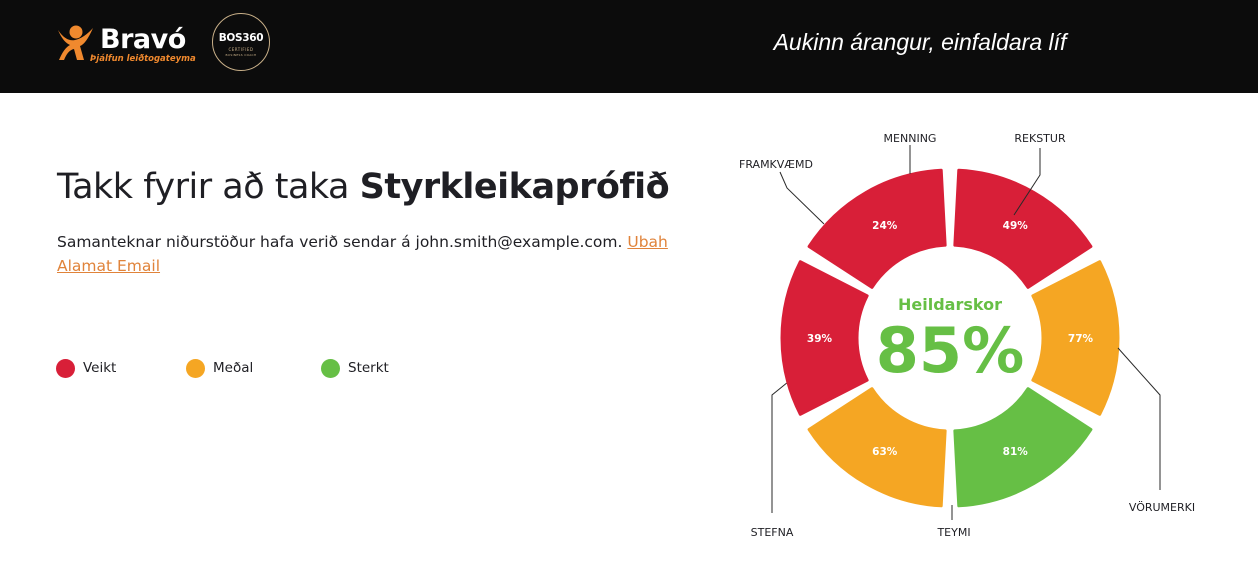 Image resolution: width=1258 pixels, height=582 pixels. What do you see at coordinates (330, 368) in the screenshot?
I see `legend-dot-strong` at bounding box center [330, 368].